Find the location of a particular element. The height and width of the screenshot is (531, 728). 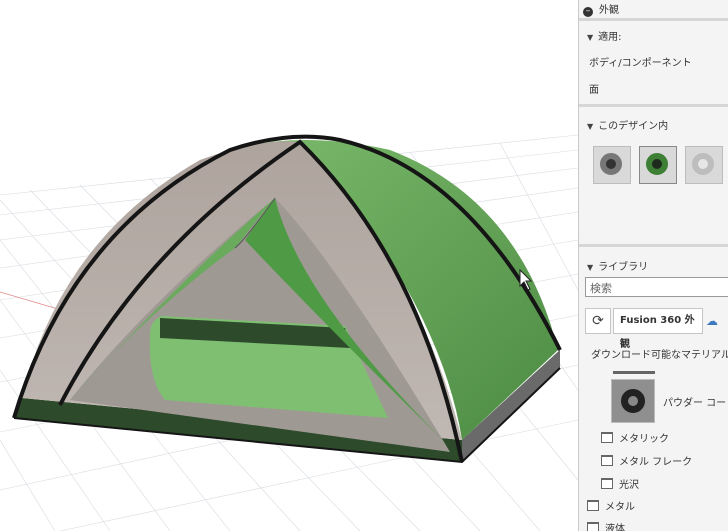

folder-metal: メタル is located at coordinates (611, 505).